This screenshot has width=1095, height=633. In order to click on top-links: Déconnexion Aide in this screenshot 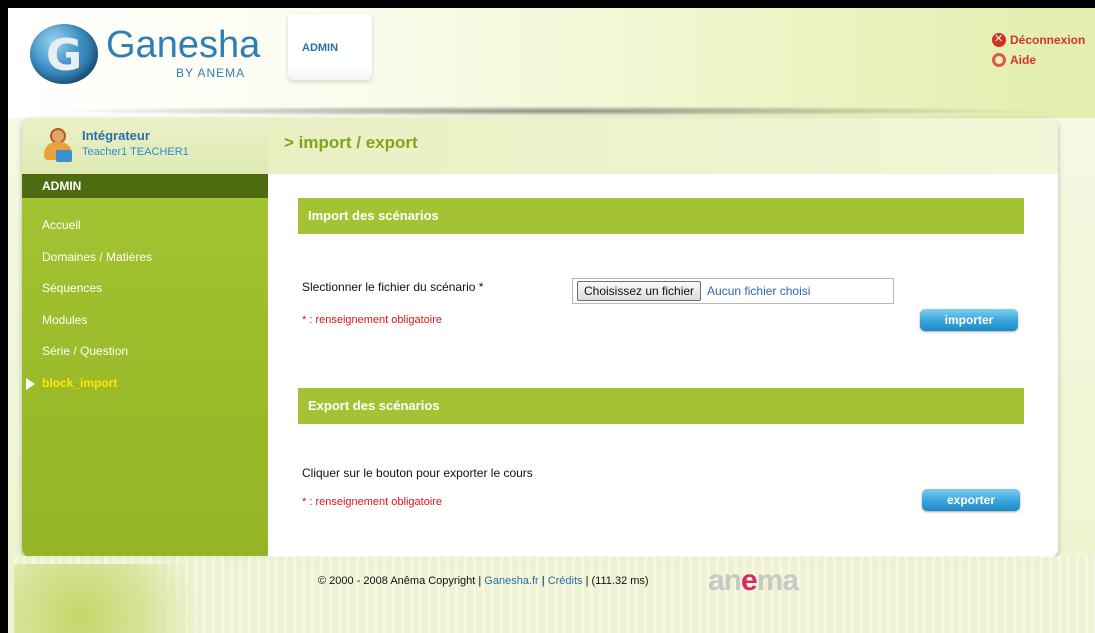, I will do `click(1038, 50)`.